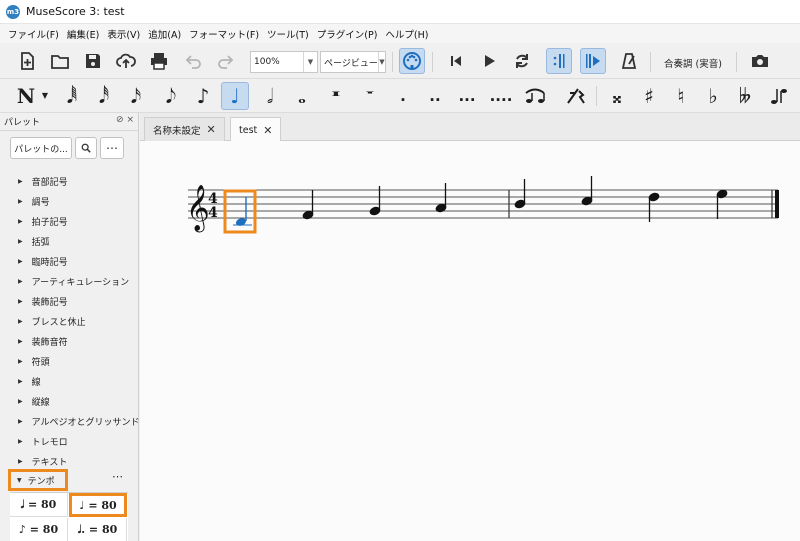 Image resolution: width=800 pixels, height=541 pixels. I want to click on flat-button: ♭, so click(713, 96).